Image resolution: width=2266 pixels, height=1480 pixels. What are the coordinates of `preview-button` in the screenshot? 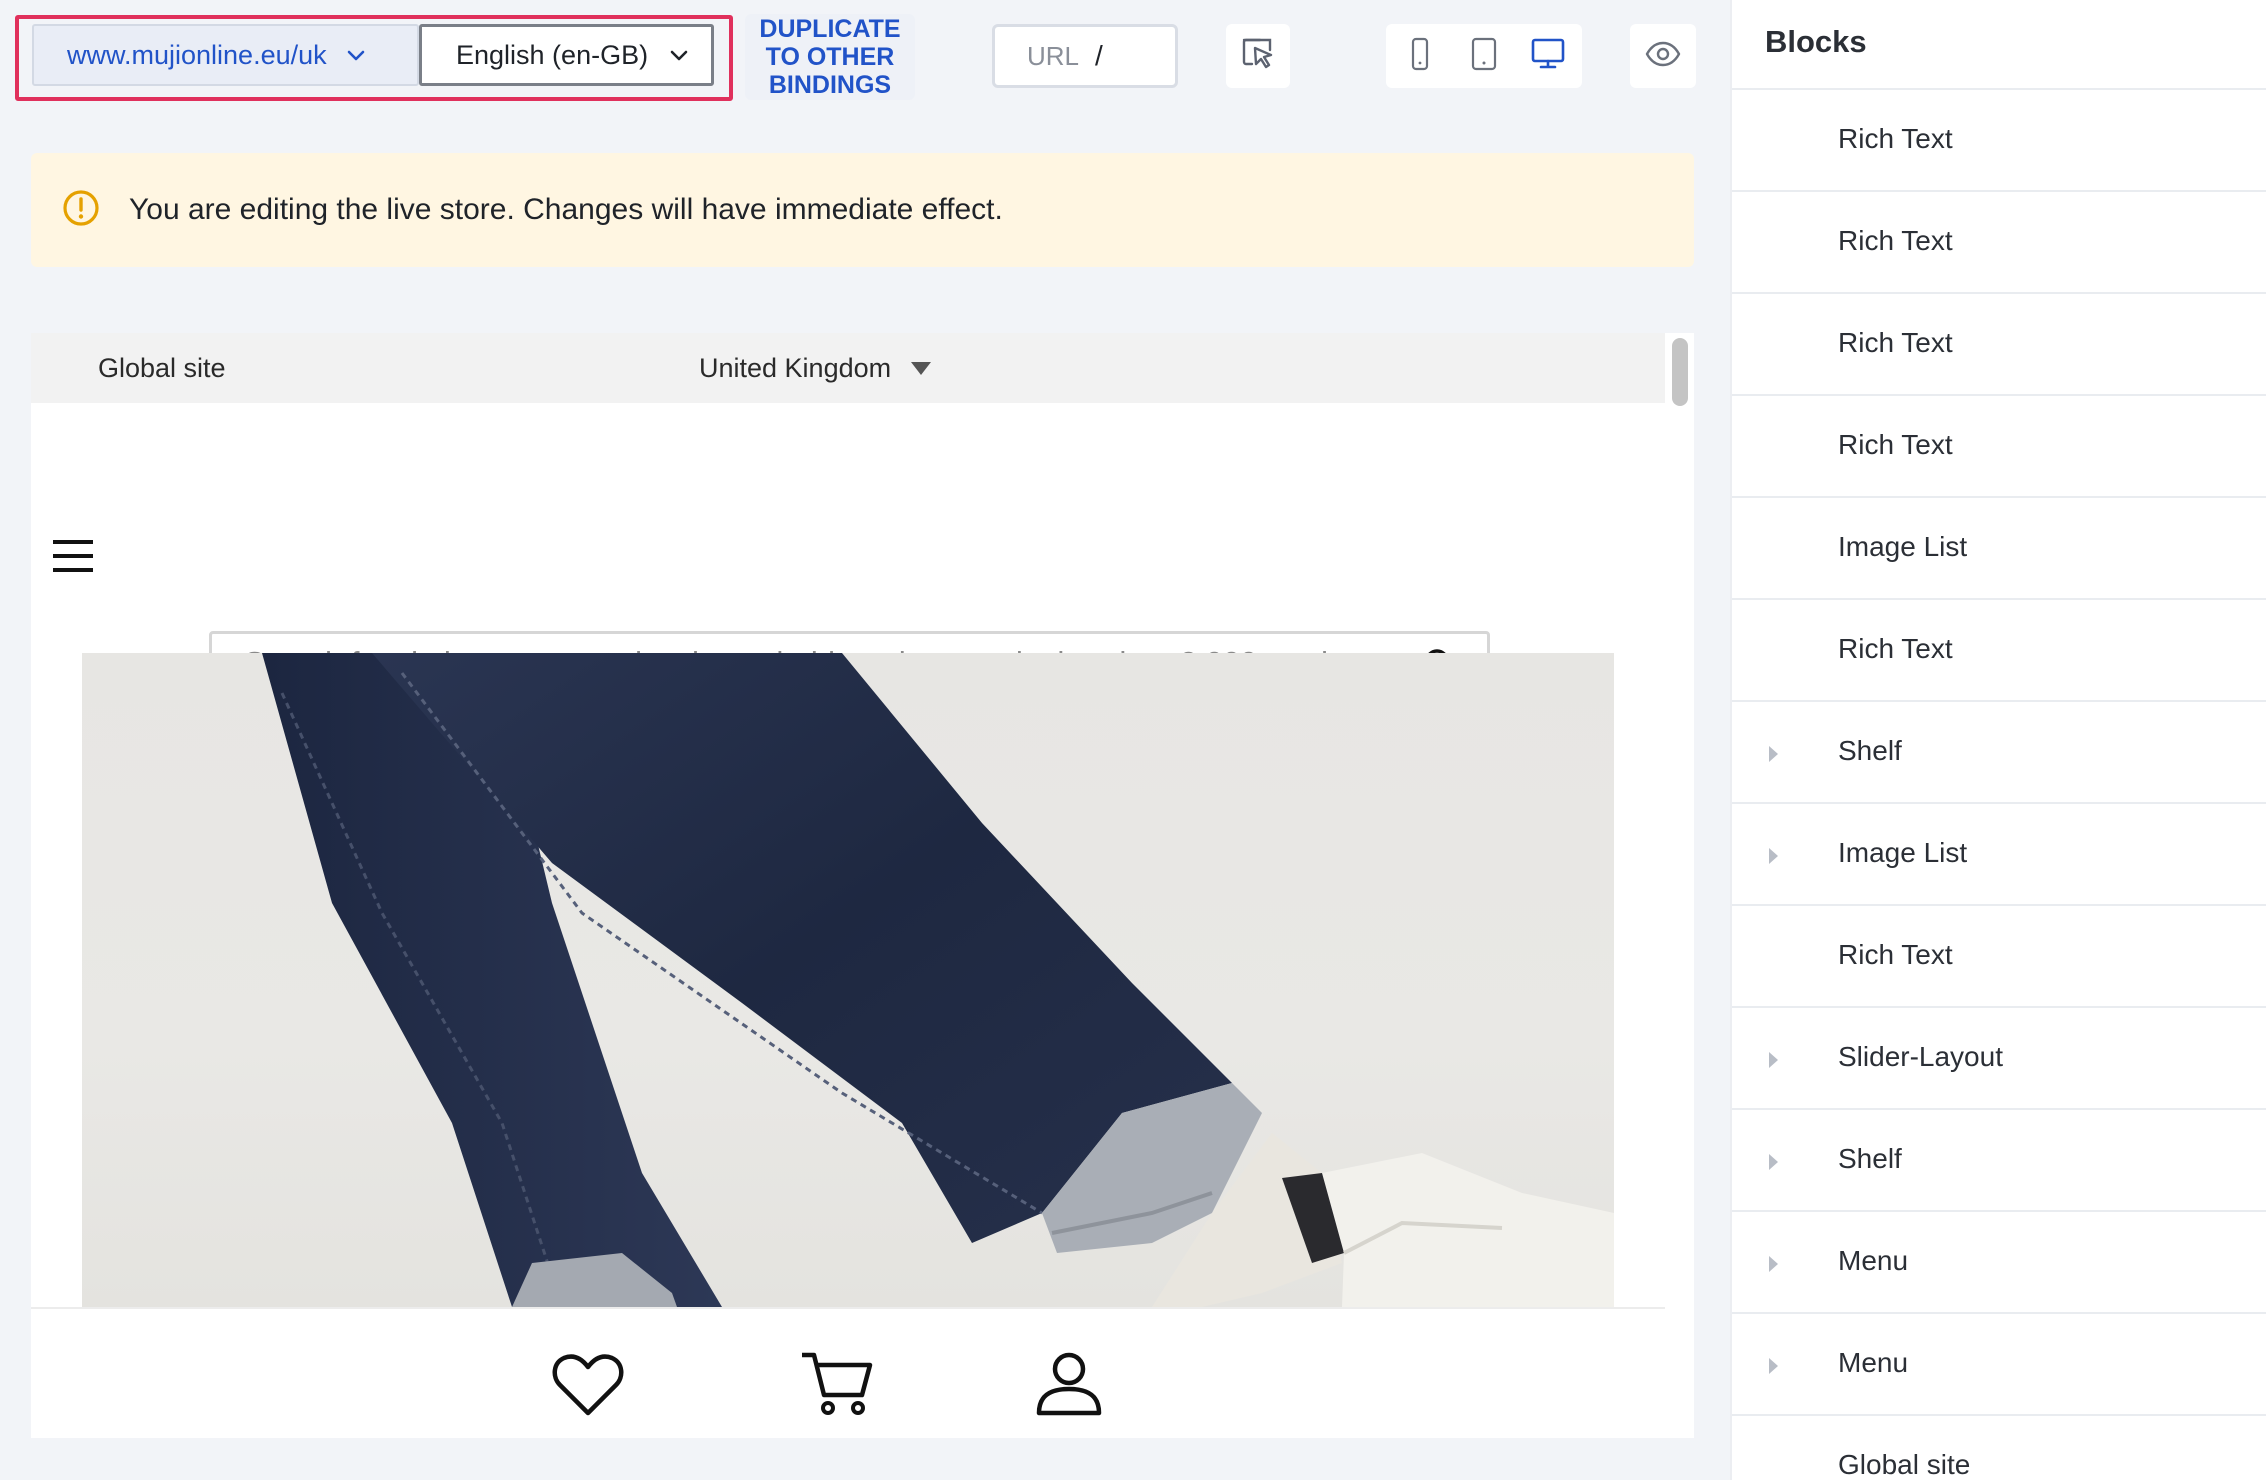 It's located at (1663, 56).